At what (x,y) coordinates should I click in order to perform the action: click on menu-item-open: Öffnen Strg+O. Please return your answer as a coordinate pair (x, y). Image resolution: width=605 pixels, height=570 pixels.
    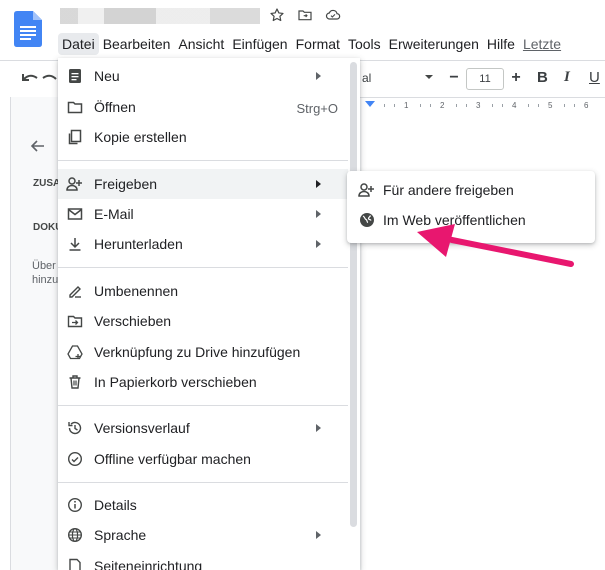
    Looking at the image, I should click on (203, 107).